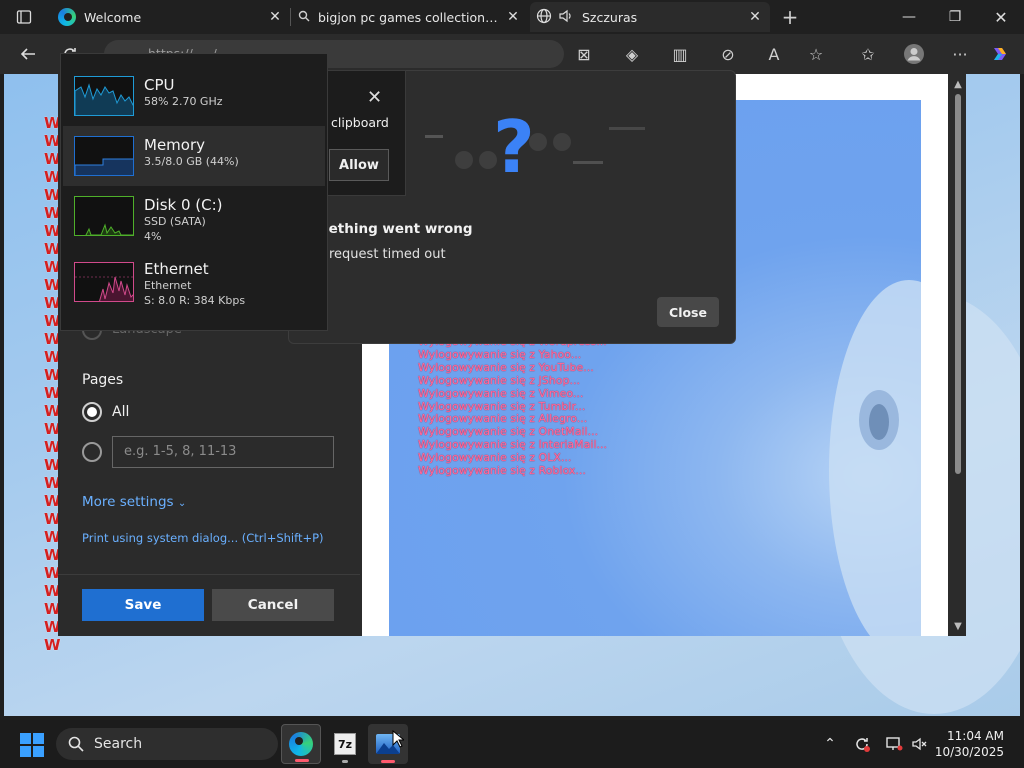 This screenshot has height=768, width=1024. What do you see at coordinates (28, 54) in the screenshot?
I see `back-icon` at bounding box center [28, 54].